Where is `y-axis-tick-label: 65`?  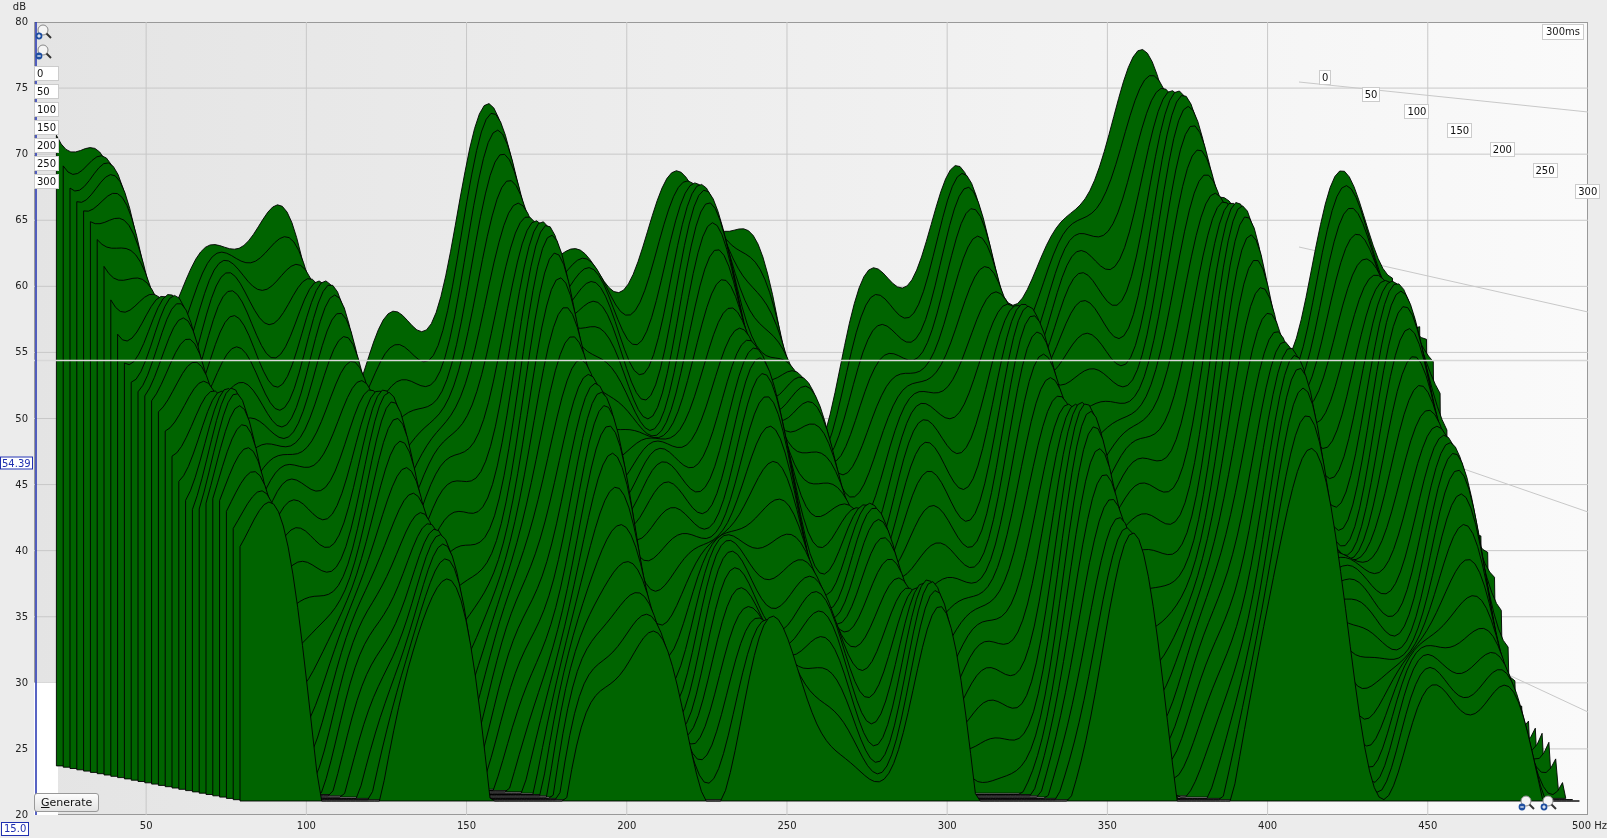 y-axis-tick-label: 65 is located at coordinates (21, 220).